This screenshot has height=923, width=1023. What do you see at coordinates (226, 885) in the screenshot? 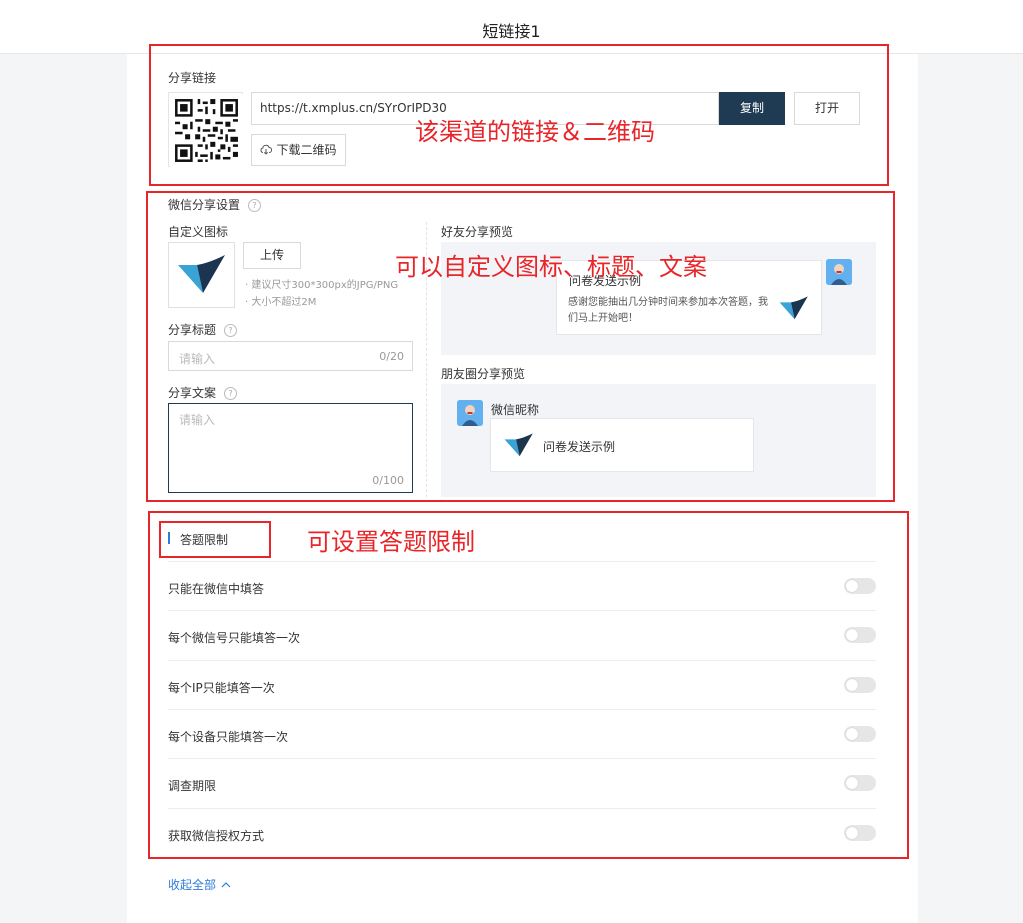
I see `chevron-up-icon` at bounding box center [226, 885].